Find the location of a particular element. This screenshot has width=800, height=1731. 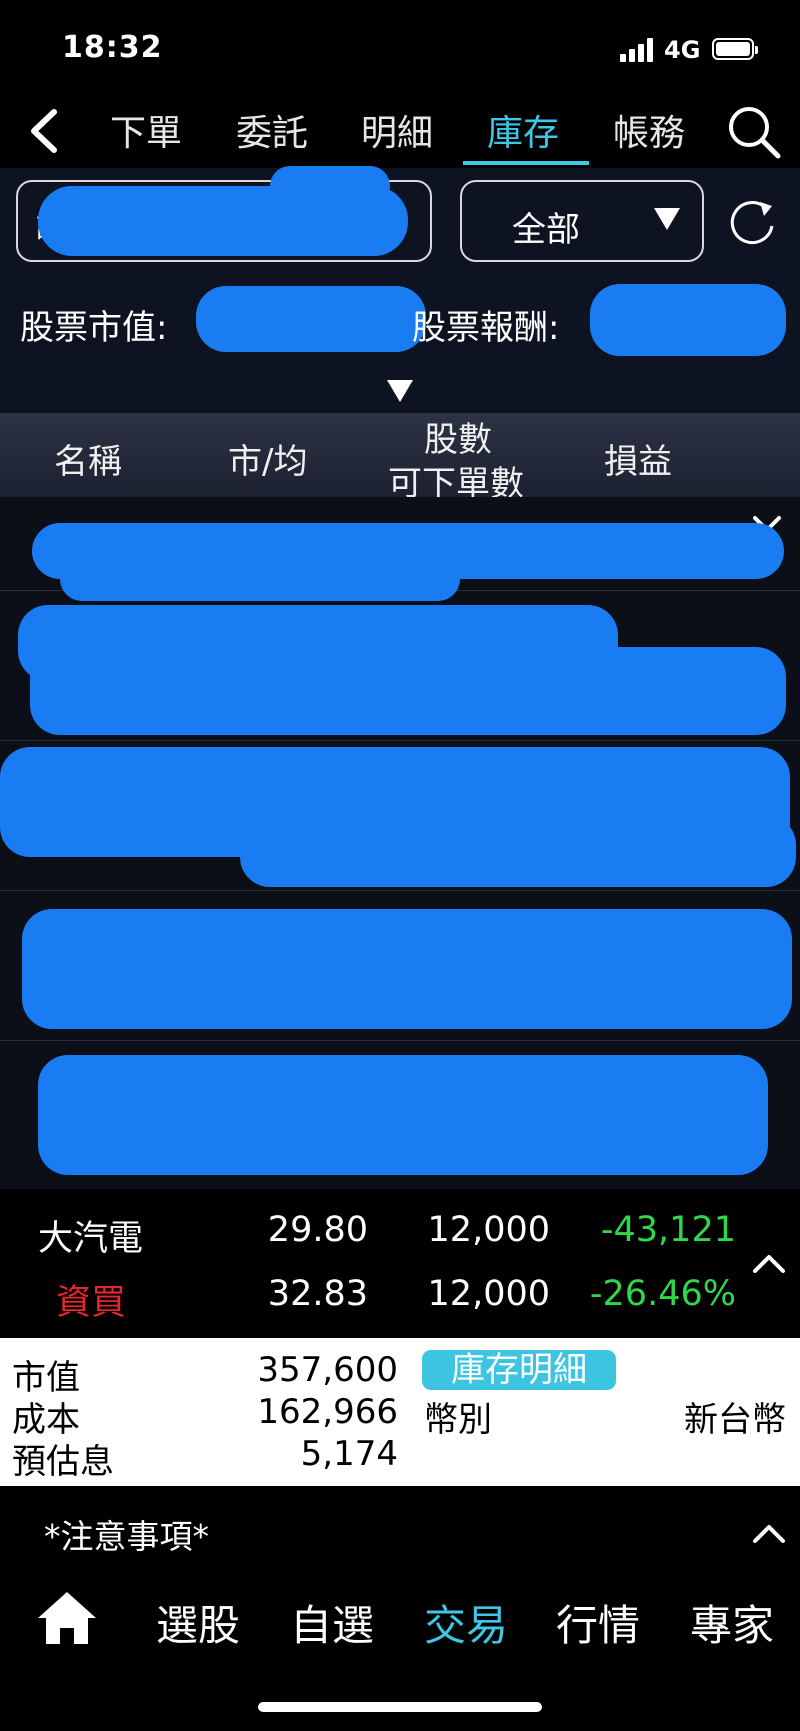

col-name: 名稱 is located at coordinates (88, 462).